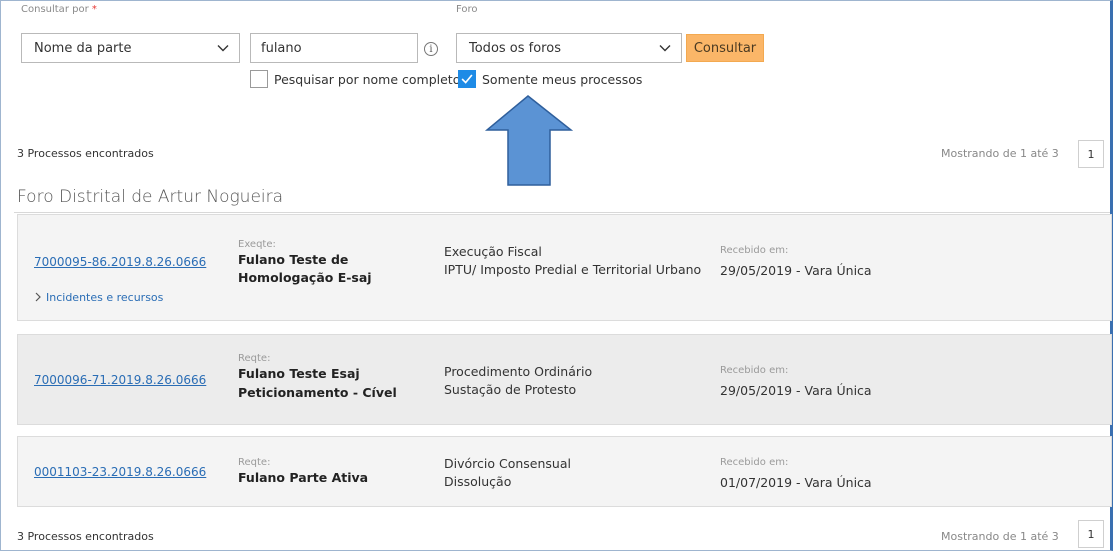 The image size is (1113, 551). Describe the element at coordinates (120, 472) in the screenshot. I see `process-number-link: 0001103-23.2019.8.26.0666` at that location.